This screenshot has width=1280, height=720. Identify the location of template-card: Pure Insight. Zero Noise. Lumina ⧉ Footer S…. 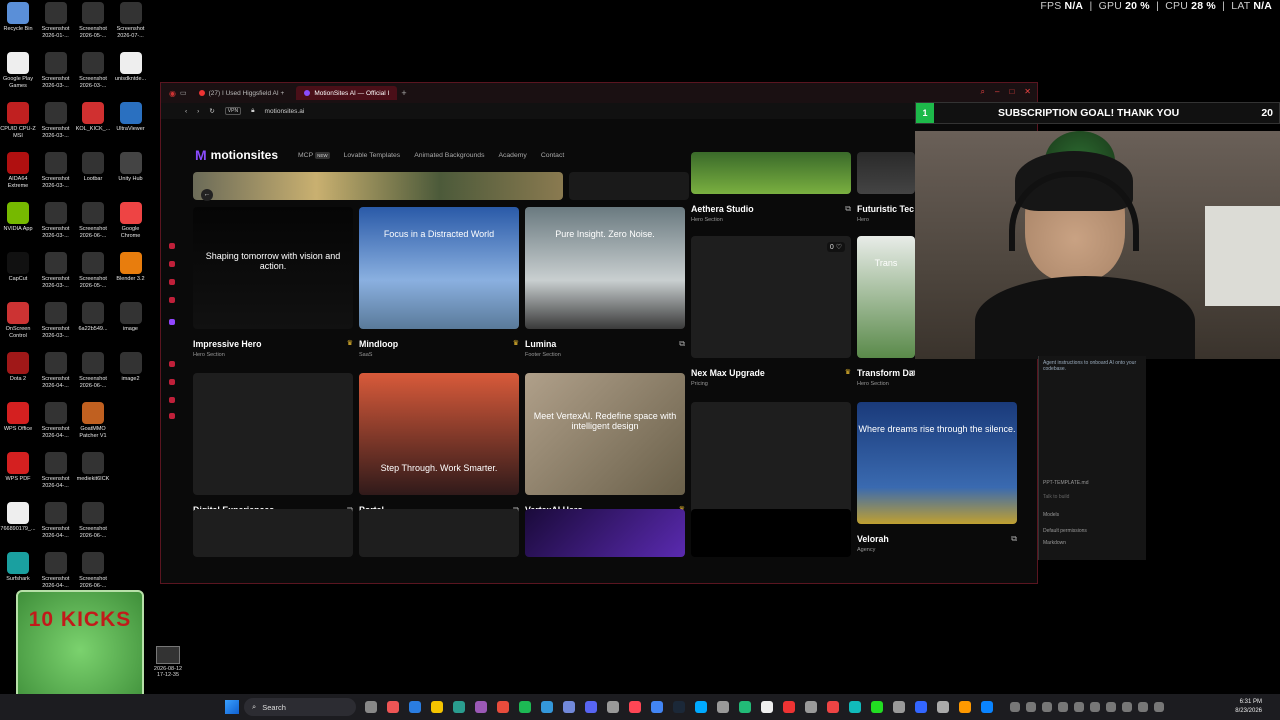
(605, 282).